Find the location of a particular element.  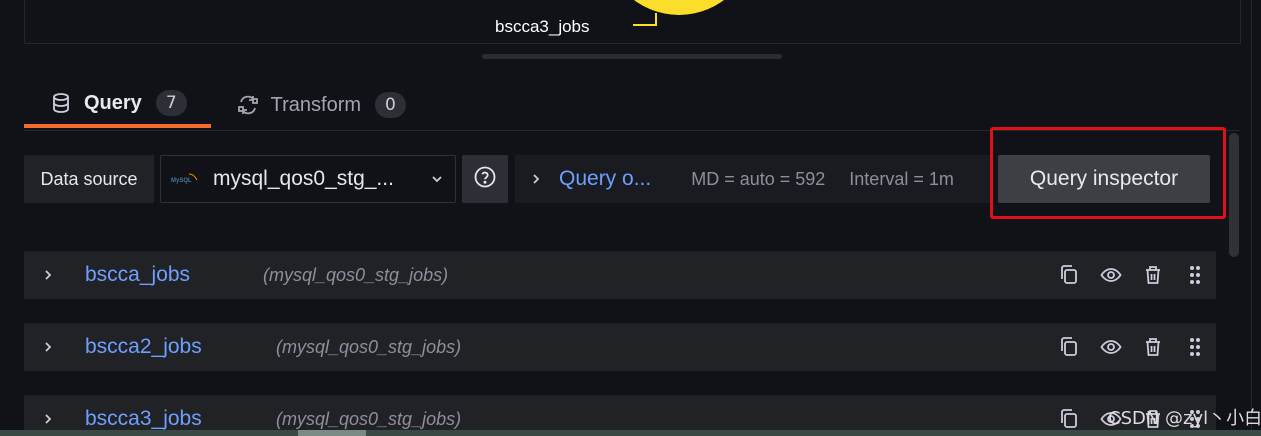

tab-query: Query 7 is located at coordinates (117, 105).